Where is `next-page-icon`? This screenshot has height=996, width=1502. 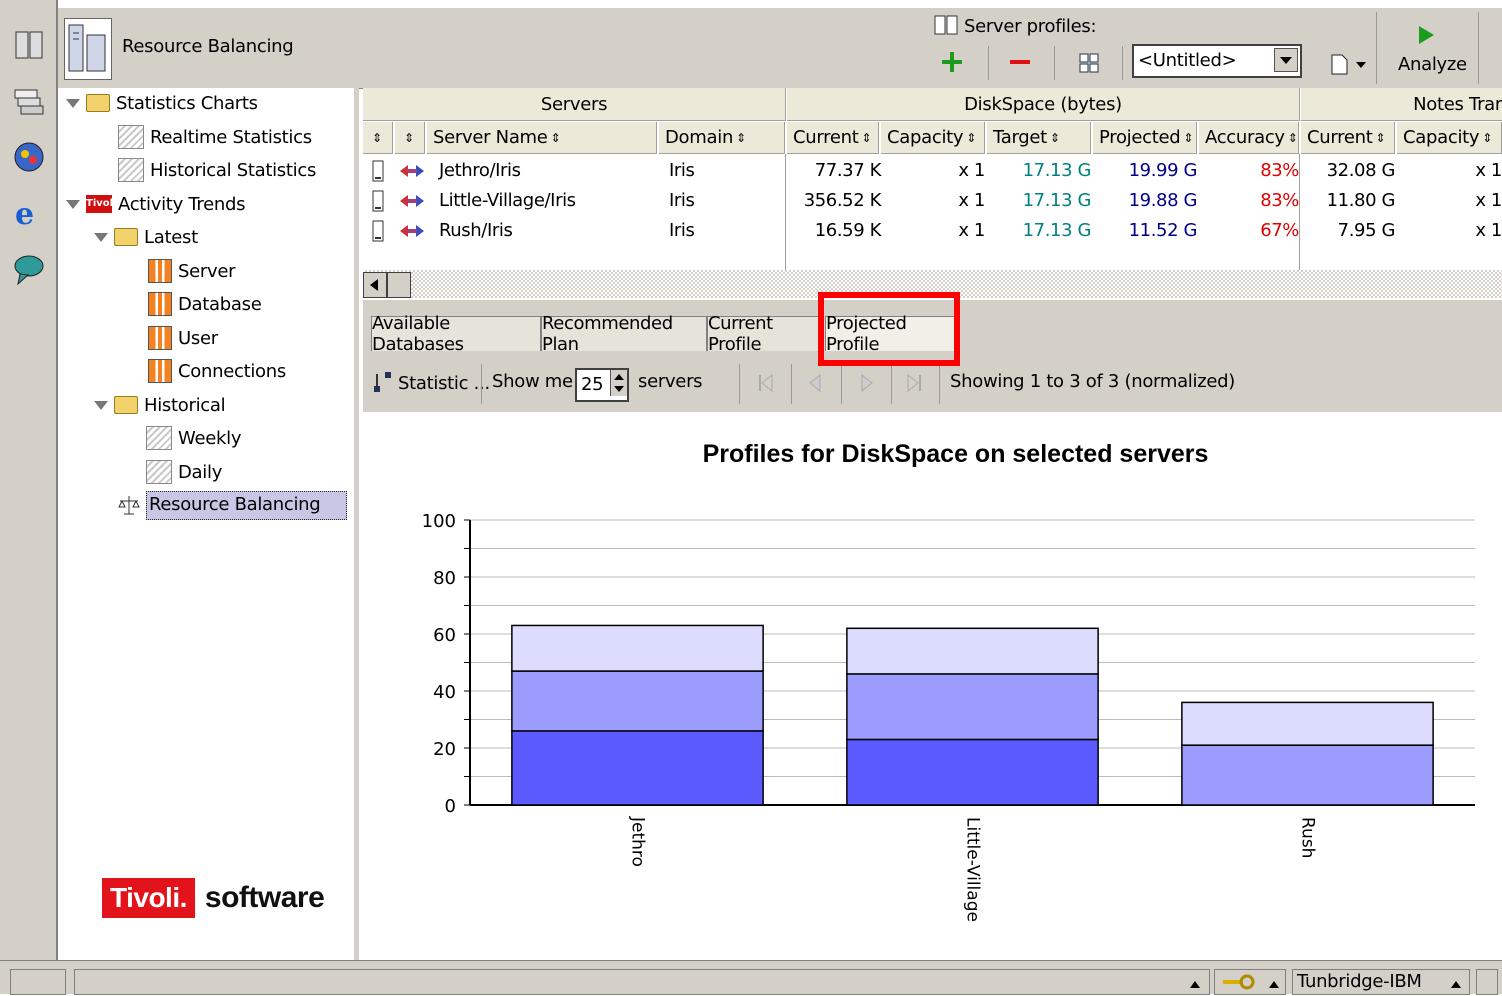
next-page-icon is located at coordinates (867, 383).